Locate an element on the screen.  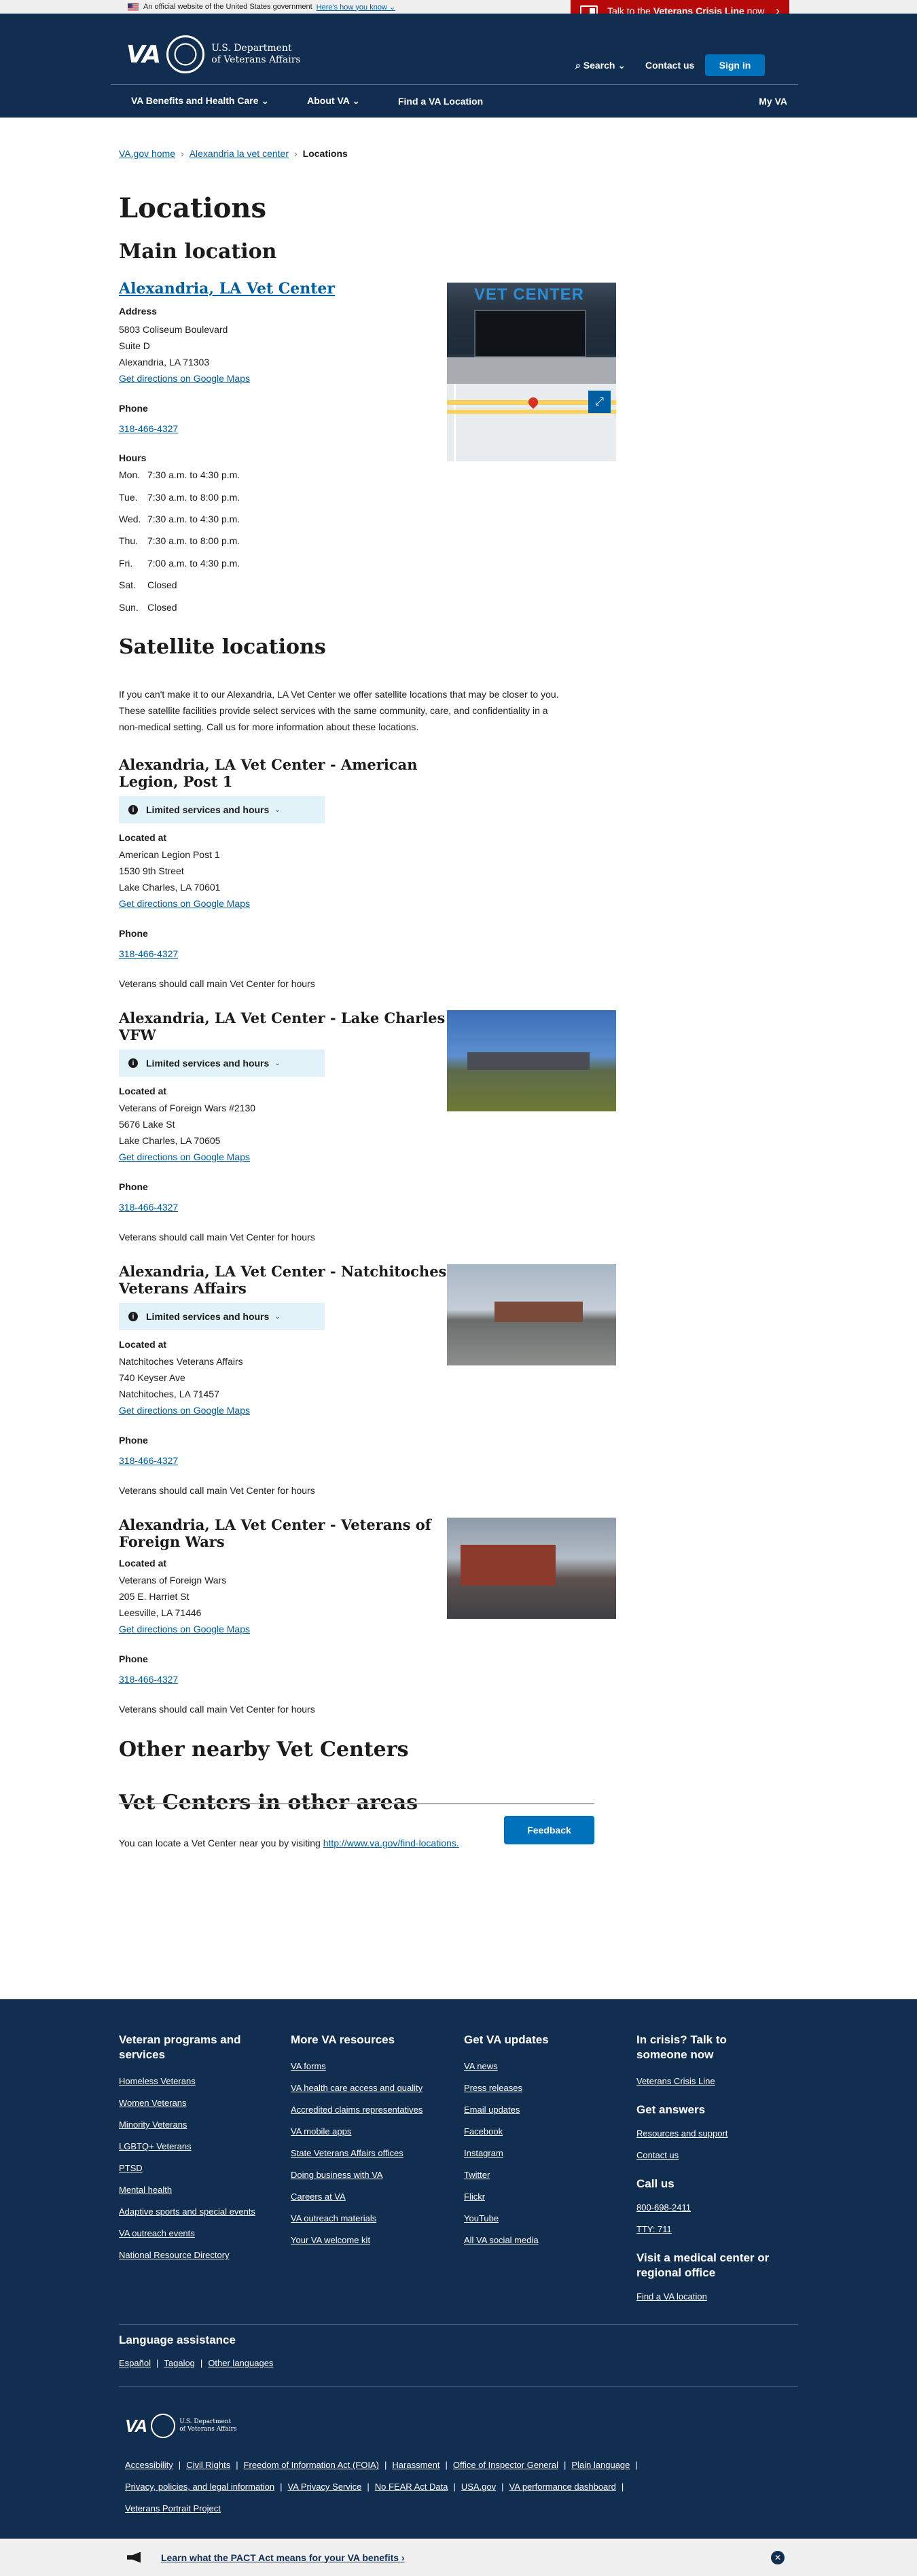
legal-link: USA.gov is located at coordinates (478, 2487).